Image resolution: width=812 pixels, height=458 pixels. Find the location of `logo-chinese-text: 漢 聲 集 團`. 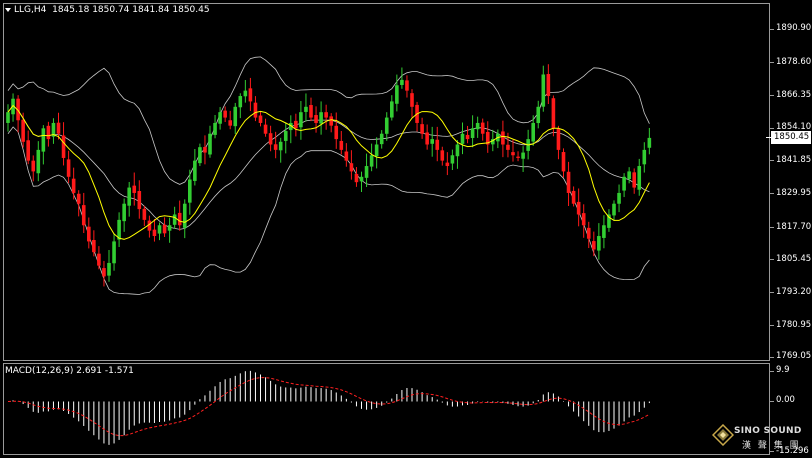

logo-chinese-text: 漢 聲 集 團 is located at coordinates (771, 446).